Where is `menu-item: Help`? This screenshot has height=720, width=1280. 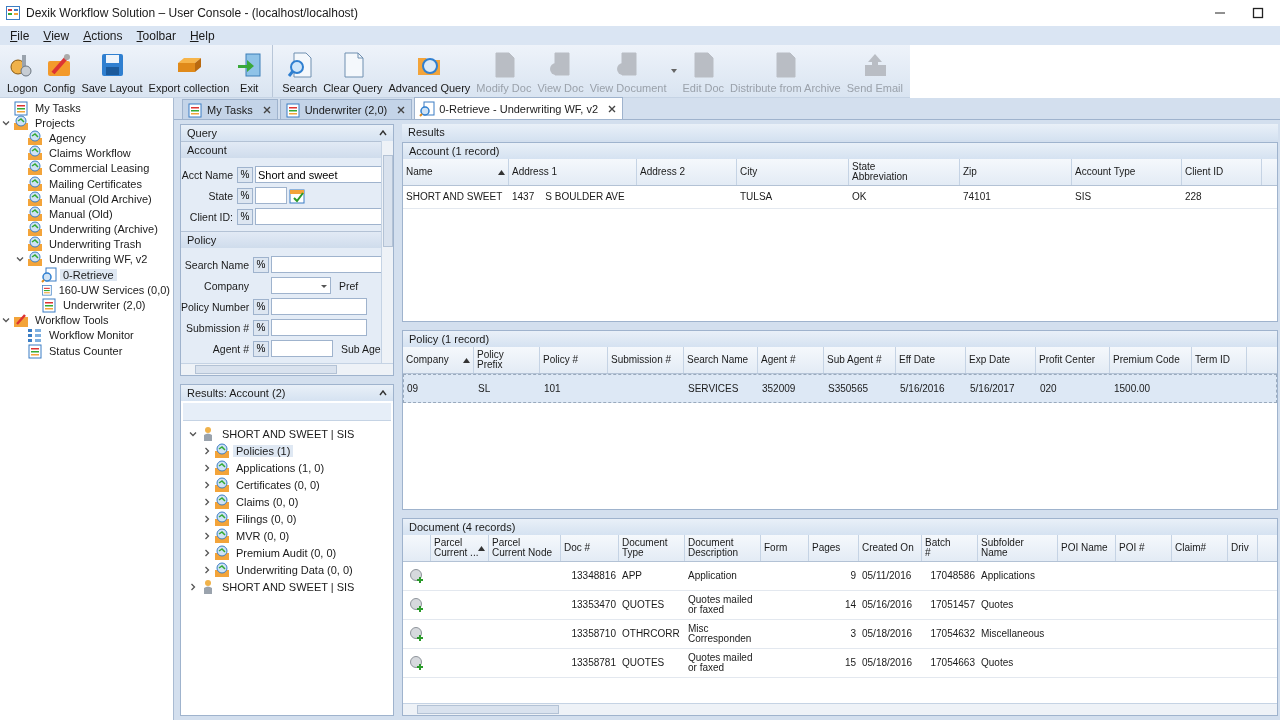
menu-item: Help is located at coordinates (202, 35).